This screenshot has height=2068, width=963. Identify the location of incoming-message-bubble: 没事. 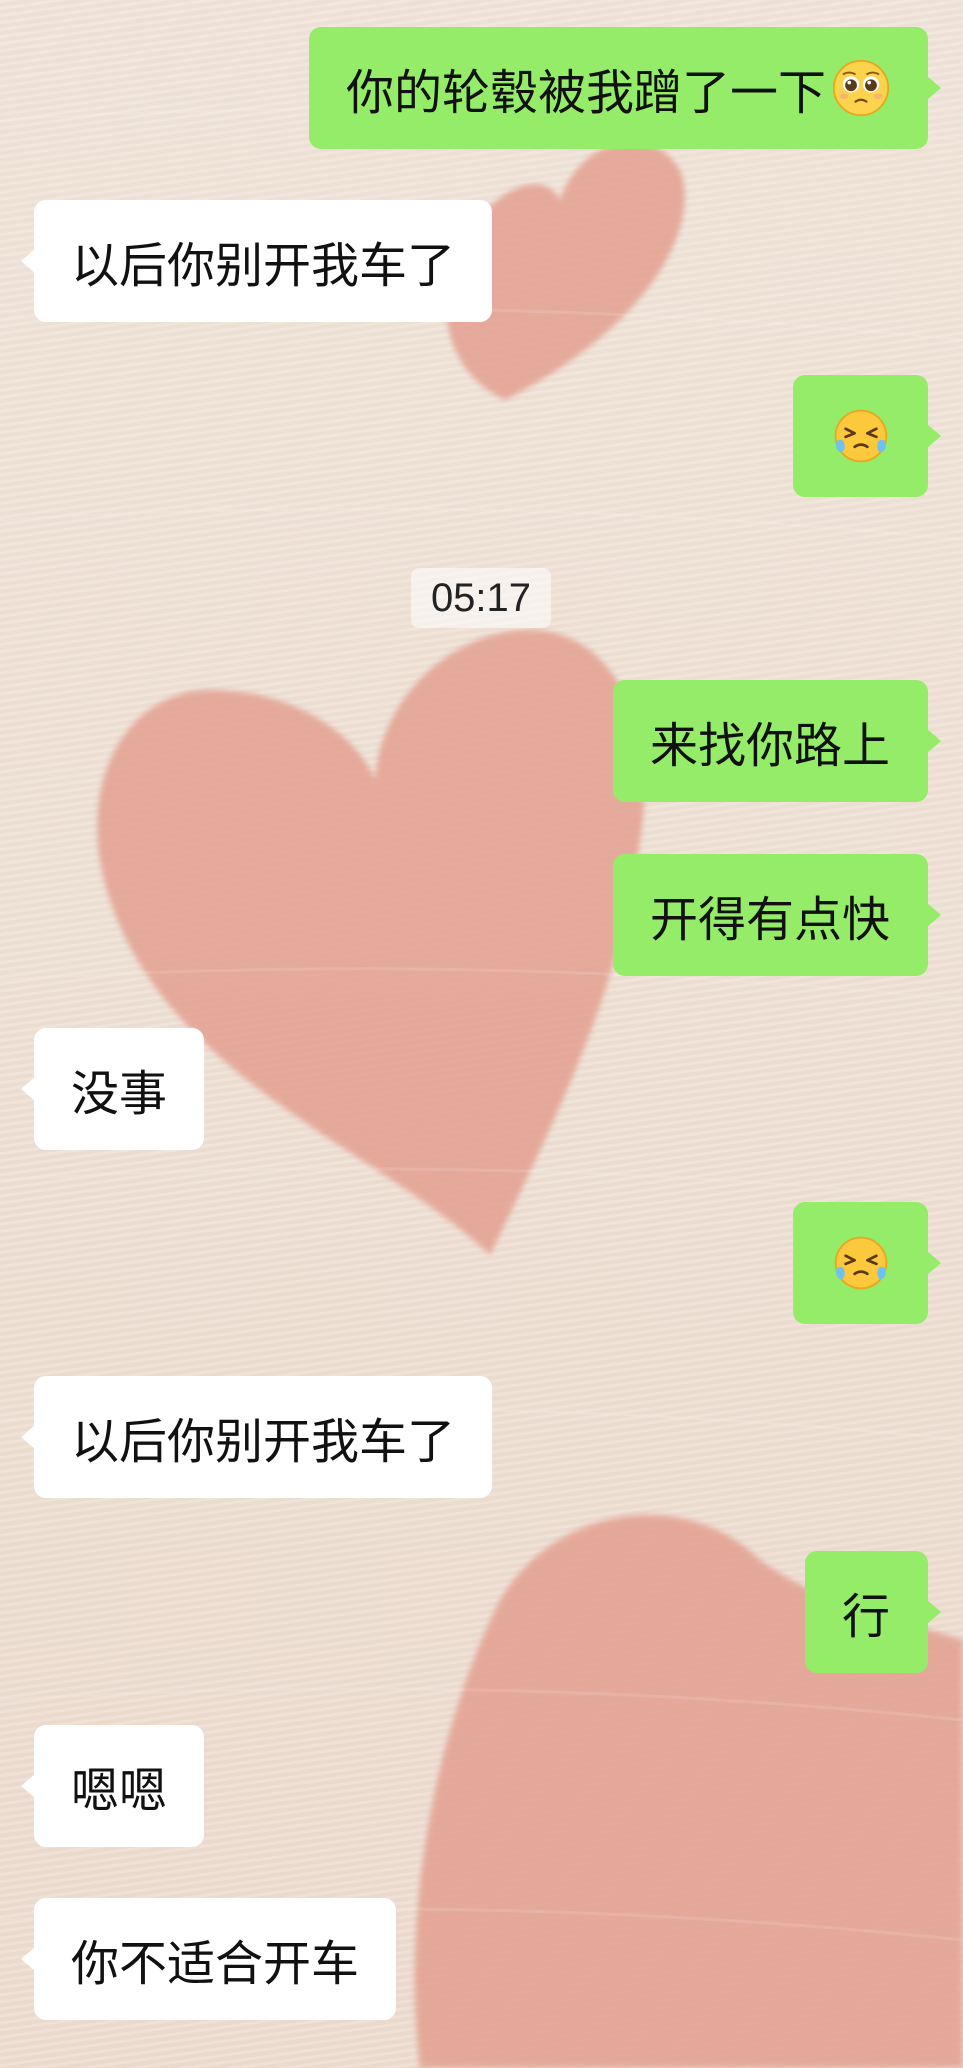
(112, 1089).